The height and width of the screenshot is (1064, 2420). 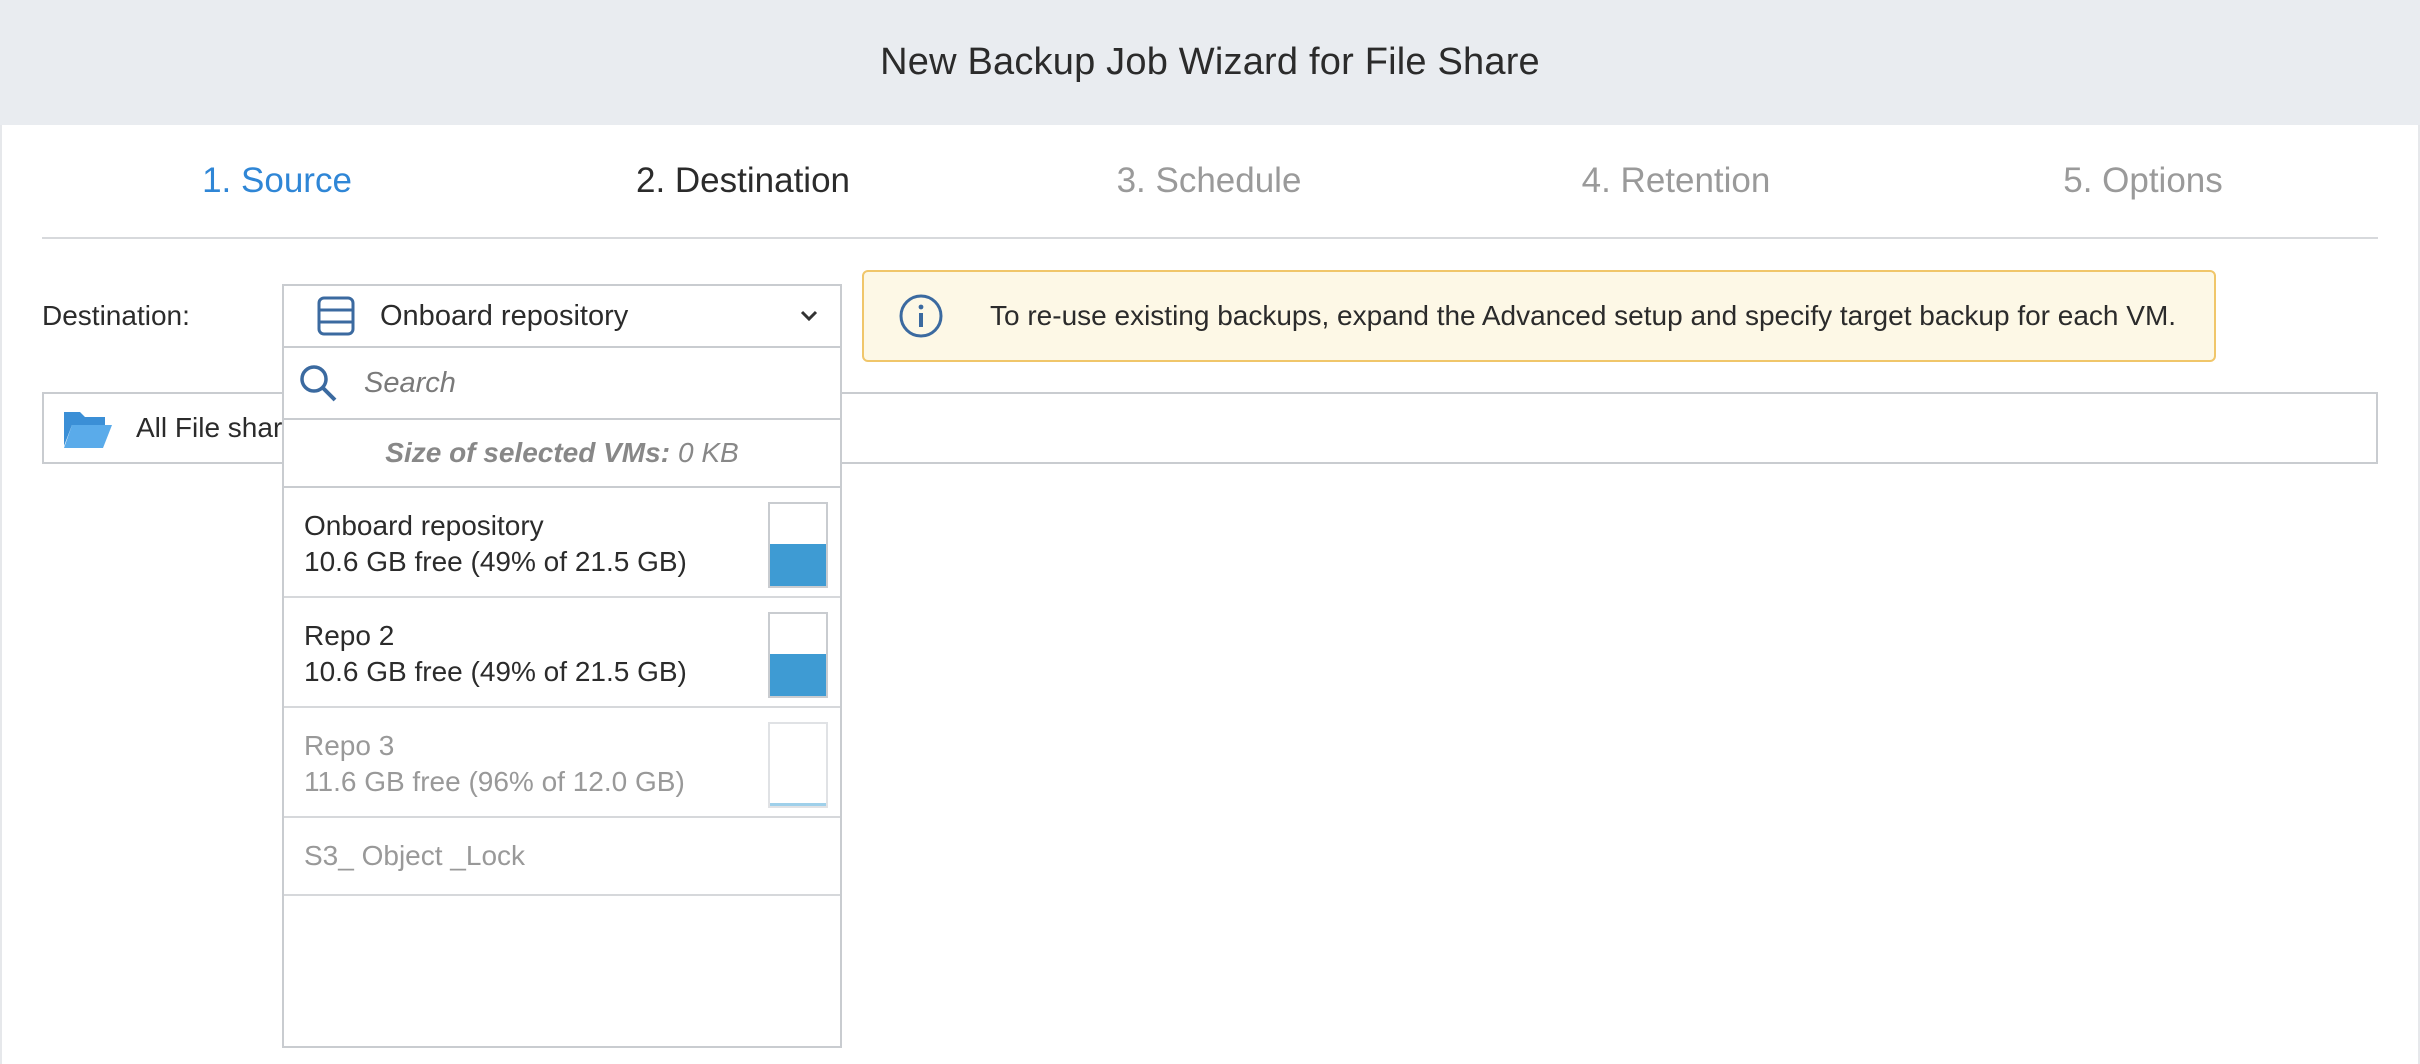 What do you see at coordinates (336, 316) in the screenshot?
I see `repository-icon` at bounding box center [336, 316].